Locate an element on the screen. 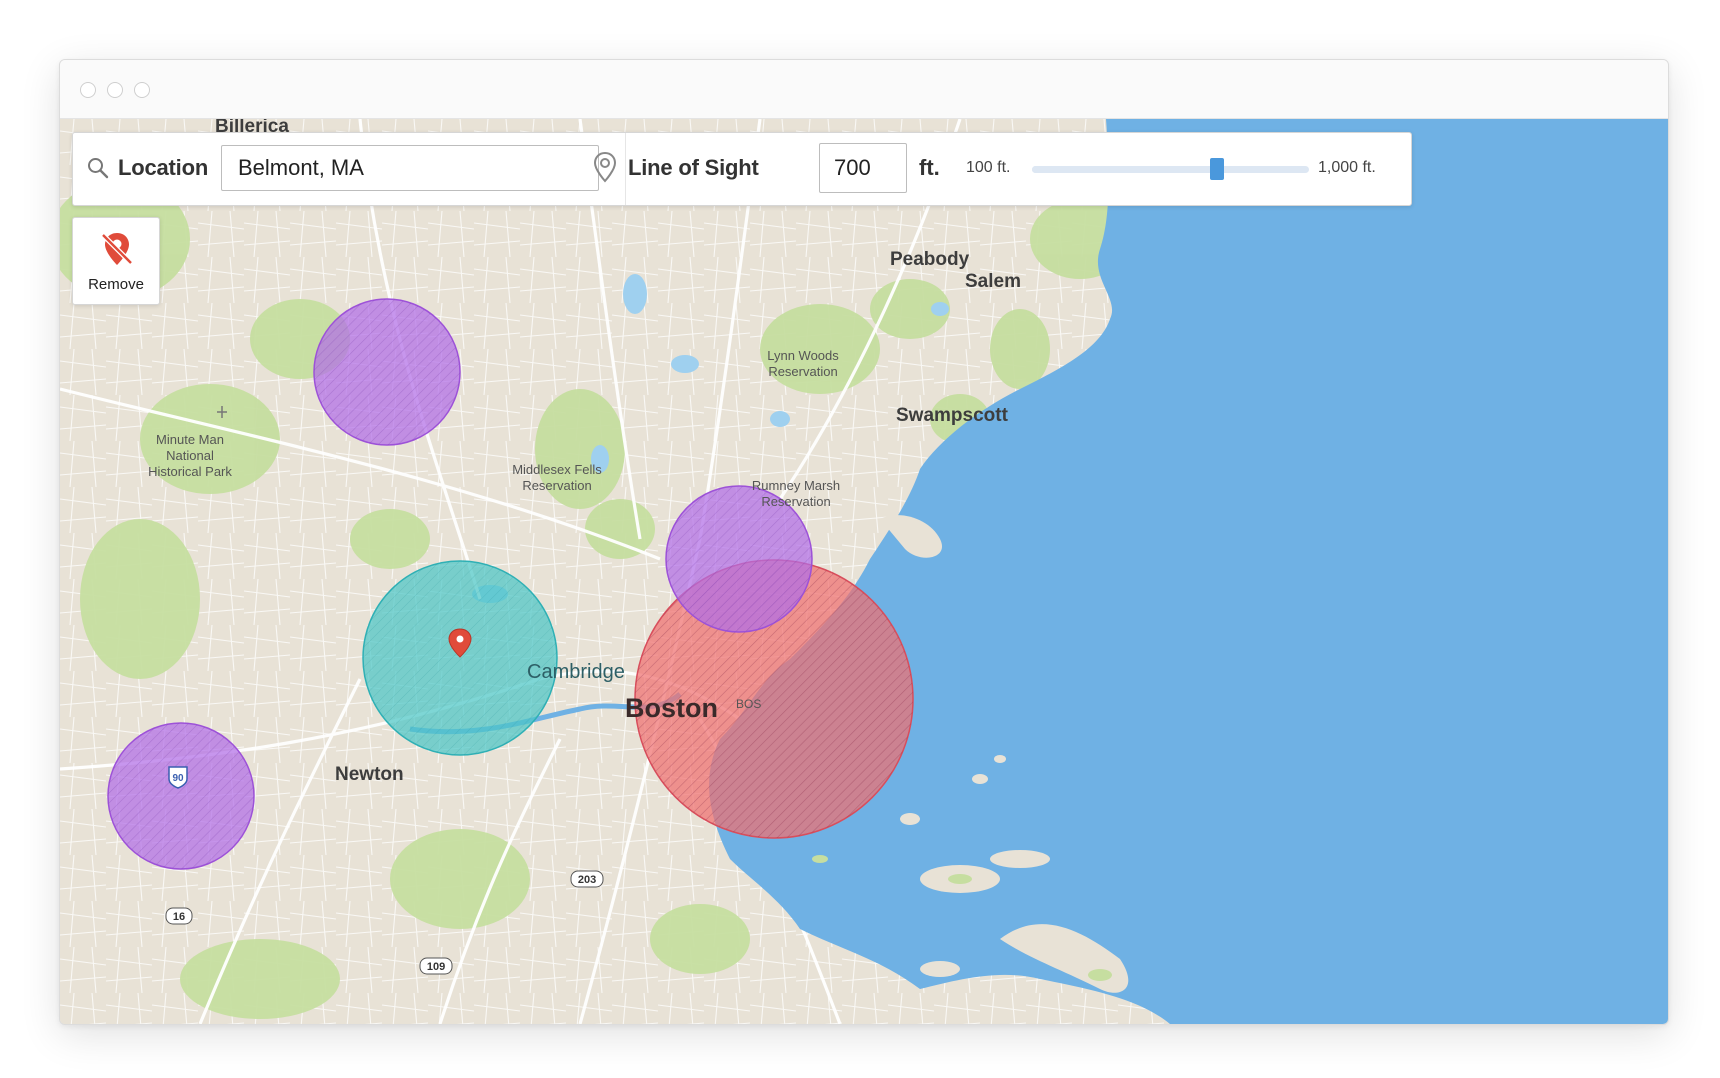 The image size is (1720, 1078). slider-fill is located at coordinates (1124, 169).